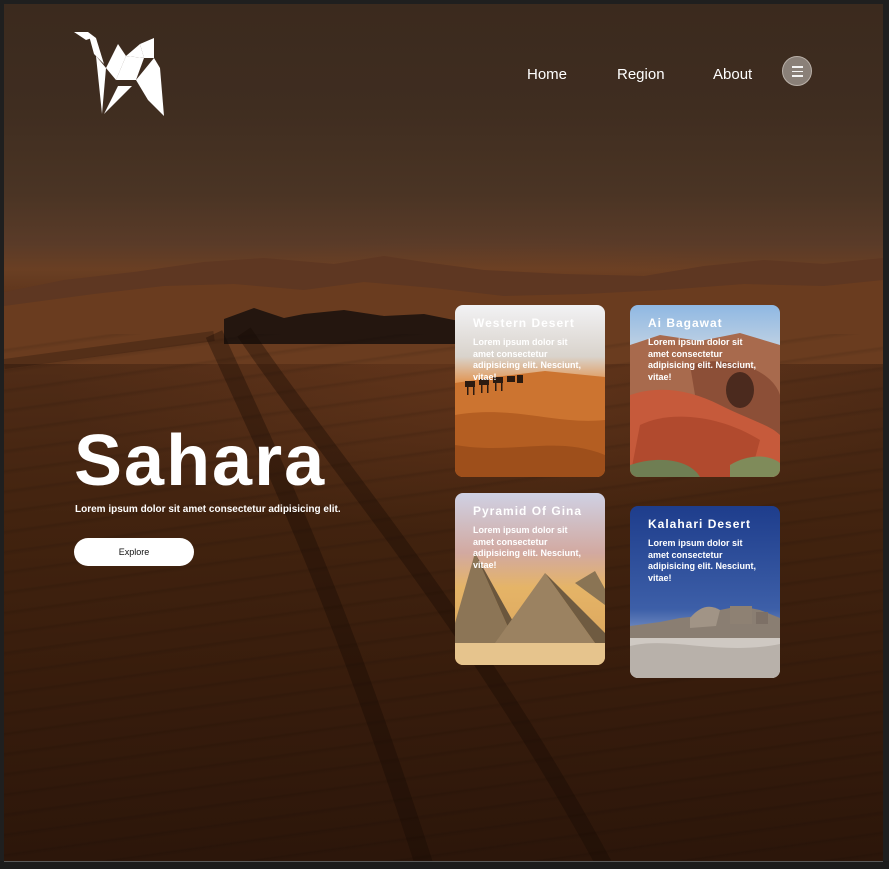 The width and height of the screenshot is (889, 869). What do you see at coordinates (200, 461) in the screenshot?
I see `page-title: Sahara` at bounding box center [200, 461].